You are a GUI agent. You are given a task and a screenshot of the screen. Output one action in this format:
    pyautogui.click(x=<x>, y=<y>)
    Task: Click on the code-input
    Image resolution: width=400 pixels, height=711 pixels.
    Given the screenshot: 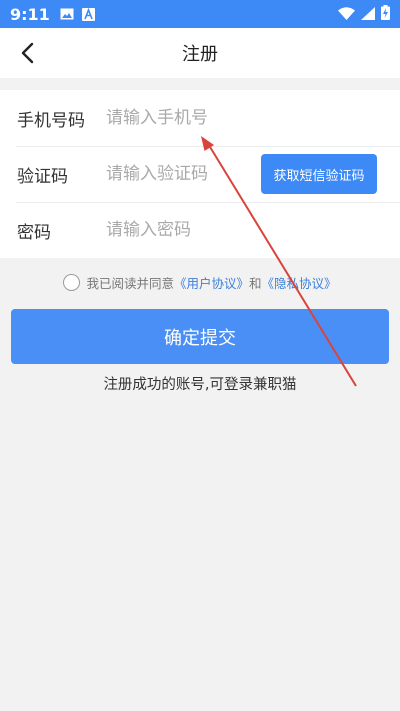 What is the action you would take?
    pyautogui.click(x=178, y=174)
    